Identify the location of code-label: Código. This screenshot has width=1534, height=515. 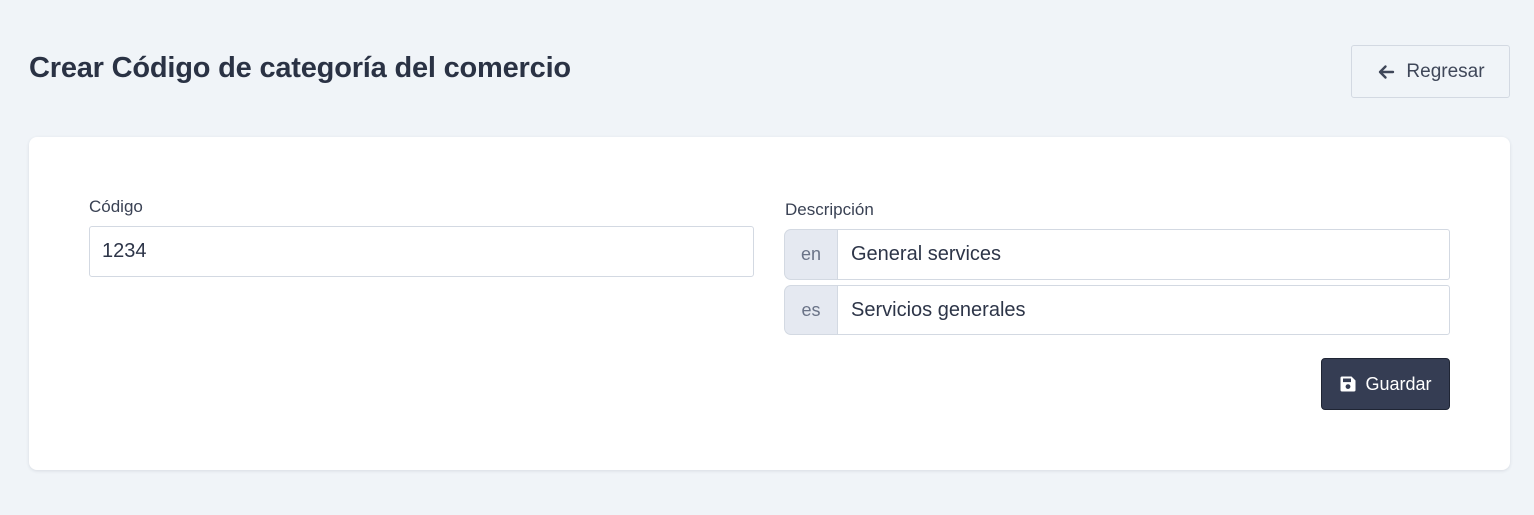
(116, 206).